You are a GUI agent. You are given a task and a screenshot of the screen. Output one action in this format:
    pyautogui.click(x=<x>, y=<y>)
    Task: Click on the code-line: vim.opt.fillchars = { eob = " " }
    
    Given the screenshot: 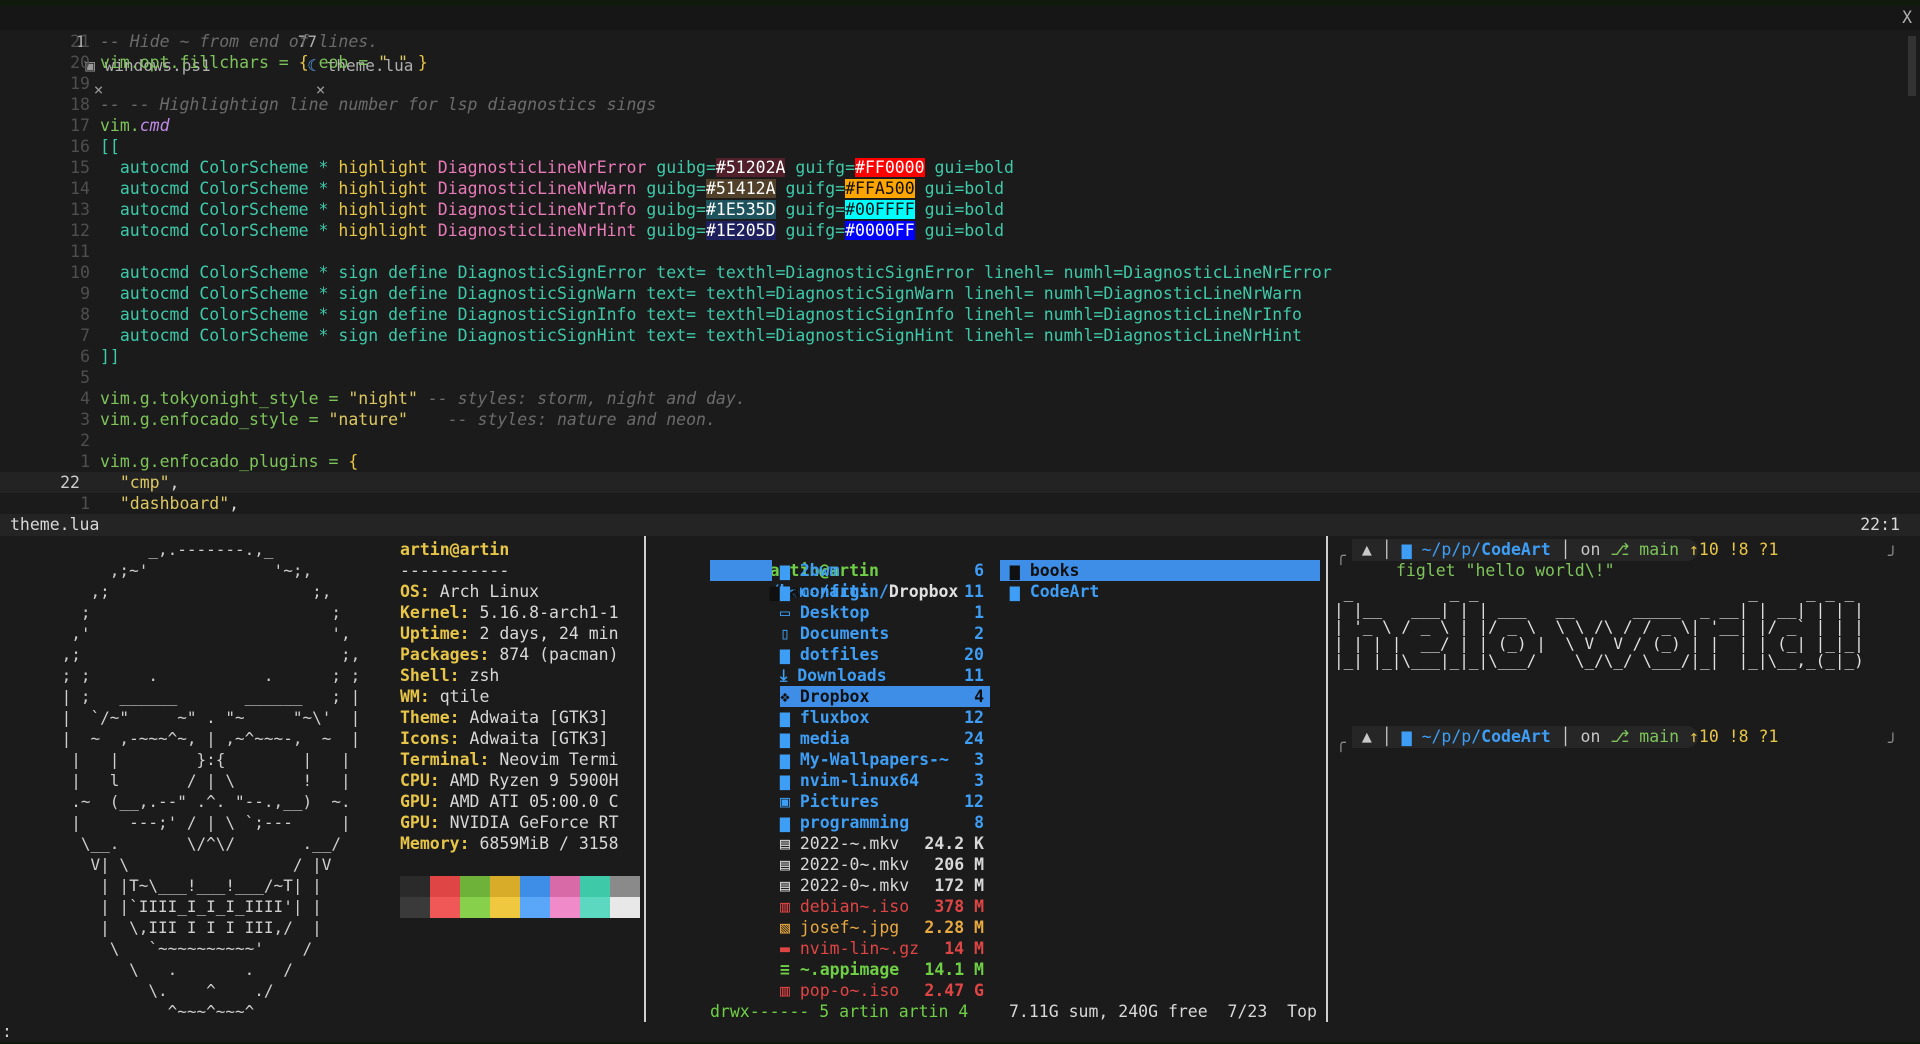 What is the action you would take?
    pyautogui.click(x=264, y=62)
    